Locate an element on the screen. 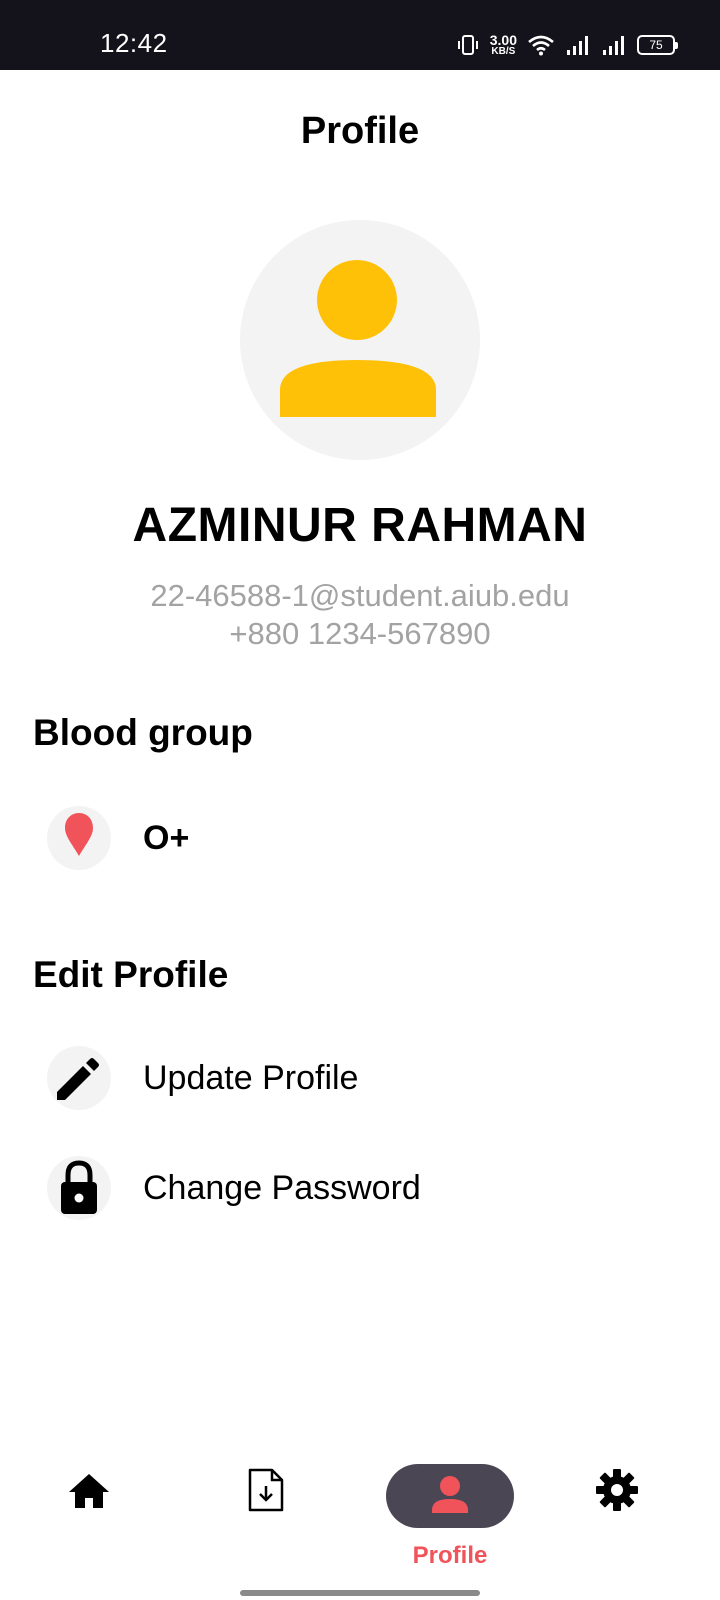 Image resolution: width=720 pixels, height=1600 pixels. status-time: 12:42 is located at coordinates (134, 43).